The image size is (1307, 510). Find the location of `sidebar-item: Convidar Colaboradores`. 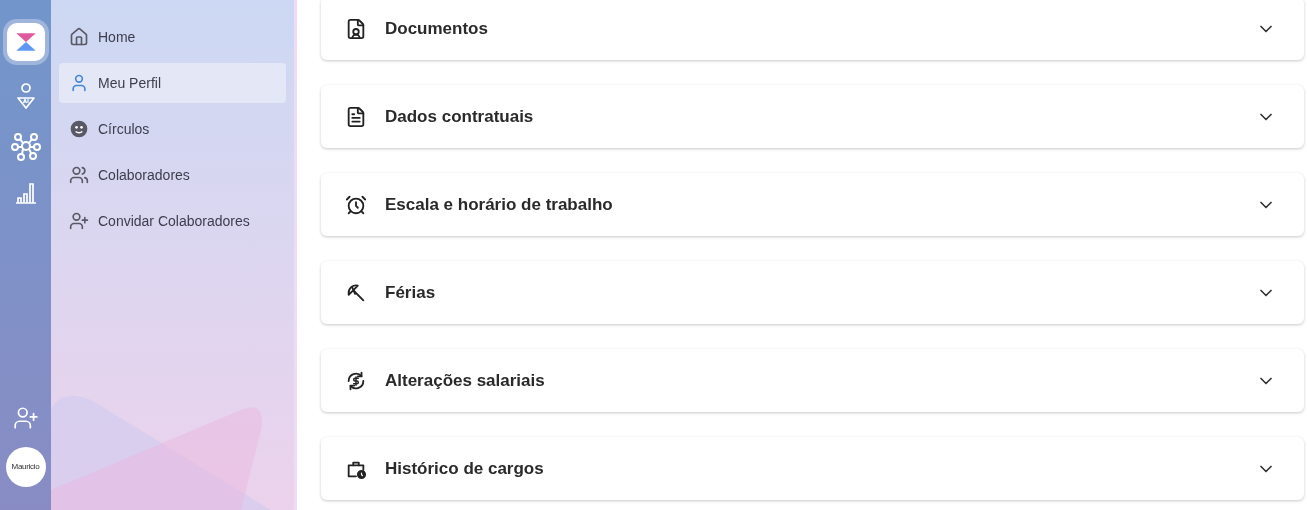

sidebar-item: Convidar Colaboradores is located at coordinates (172, 221).